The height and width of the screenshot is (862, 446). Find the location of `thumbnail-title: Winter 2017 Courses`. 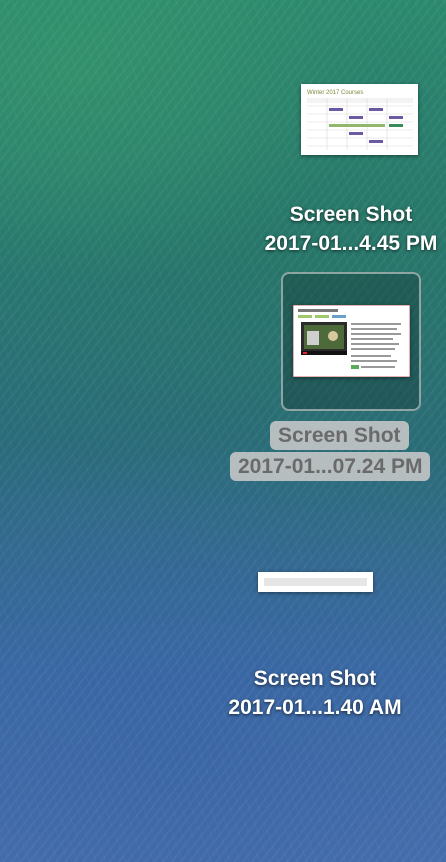

thumbnail-title: Winter 2017 Courses is located at coordinates (335, 93).